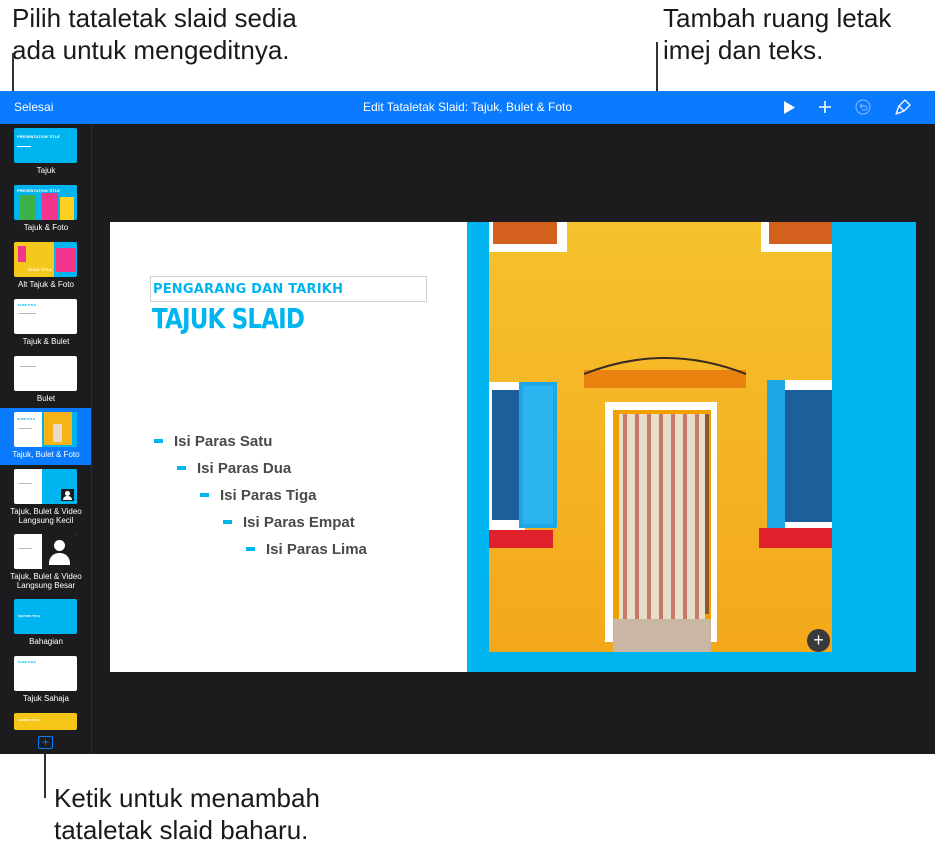 The image size is (935, 857). I want to click on callout-add-placeholder: Tambah ruang letak imej dan teks., so click(777, 34).